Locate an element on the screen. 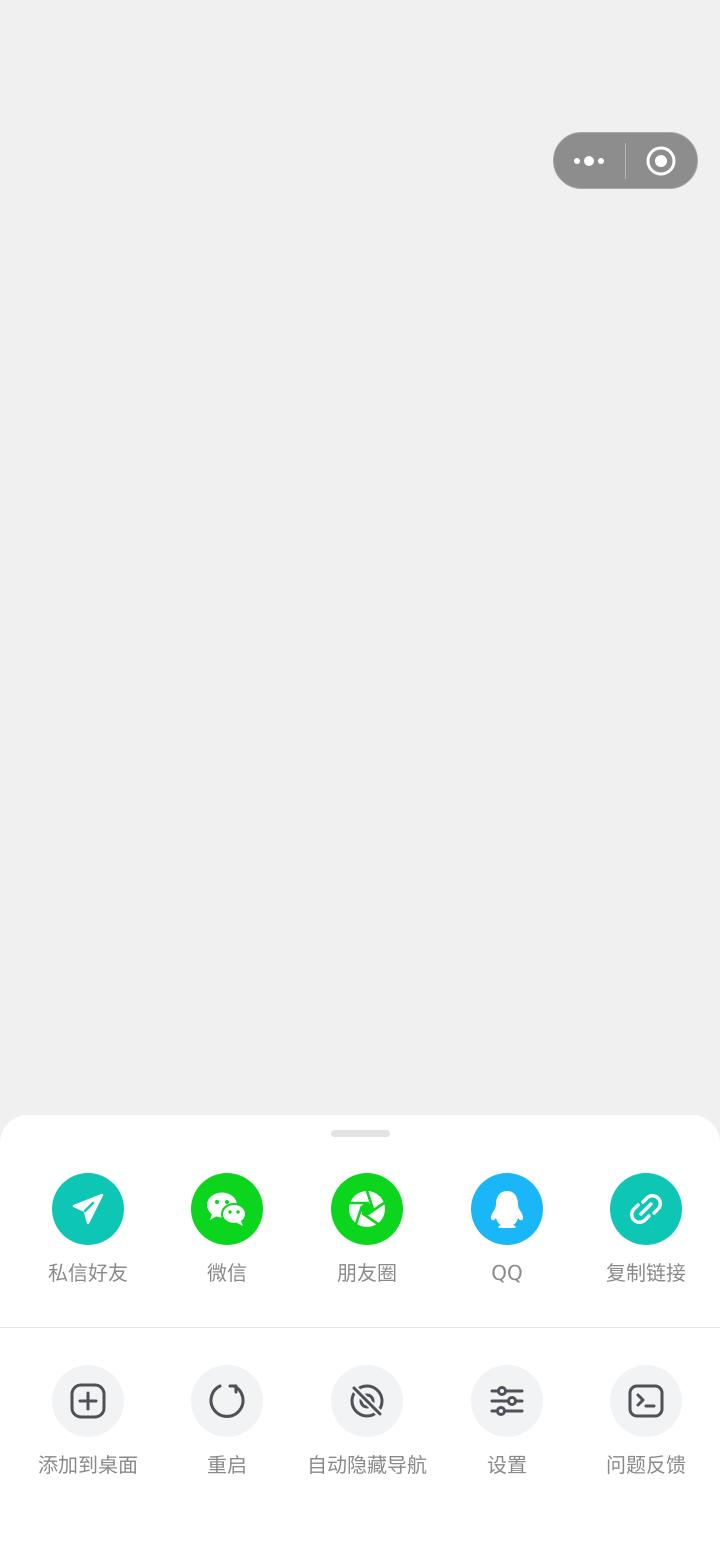 The image size is (720, 1565). add-square-icon is located at coordinates (88, 1401).